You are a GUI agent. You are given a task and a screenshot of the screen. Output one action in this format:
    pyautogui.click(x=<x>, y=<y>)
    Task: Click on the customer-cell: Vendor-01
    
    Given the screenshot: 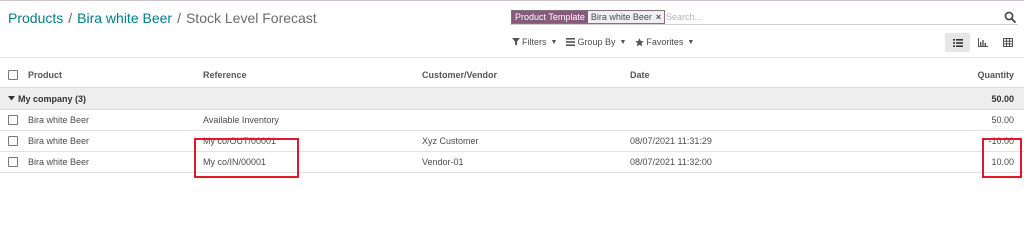 What is the action you would take?
    pyautogui.click(x=443, y=162)
    